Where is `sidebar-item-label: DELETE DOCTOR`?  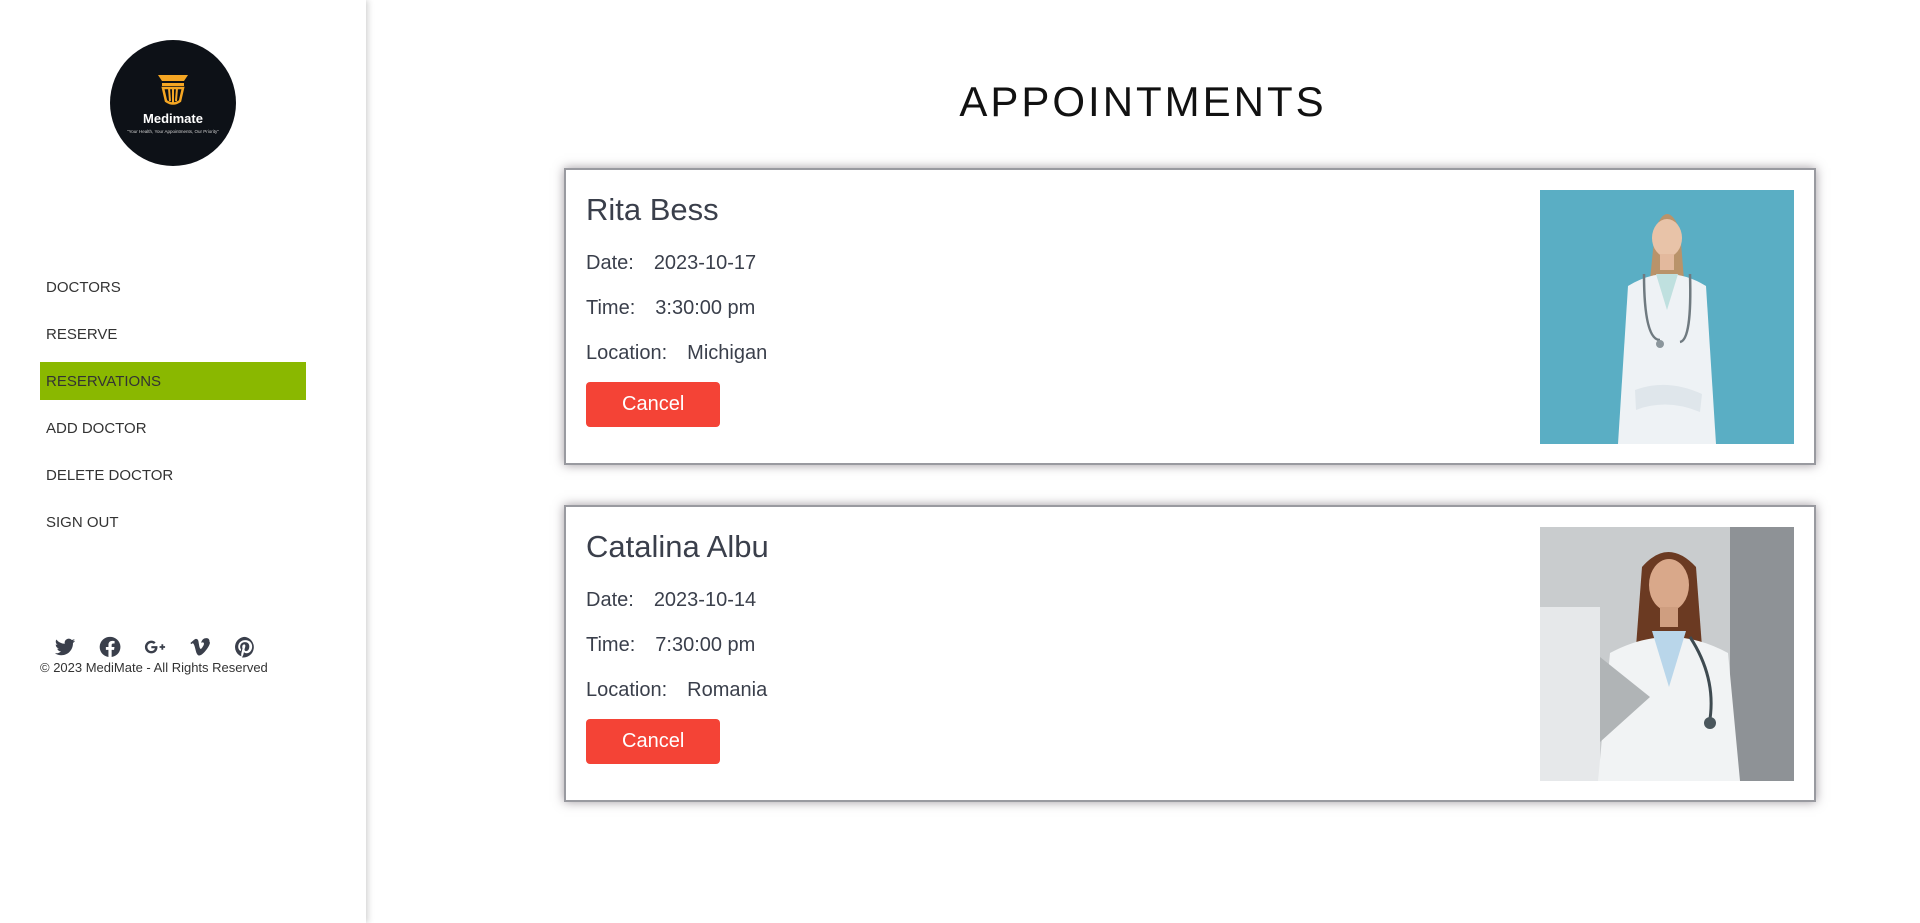
sidebar-item-label: DELETE DOCTOR is located at coordinates (110, 475).